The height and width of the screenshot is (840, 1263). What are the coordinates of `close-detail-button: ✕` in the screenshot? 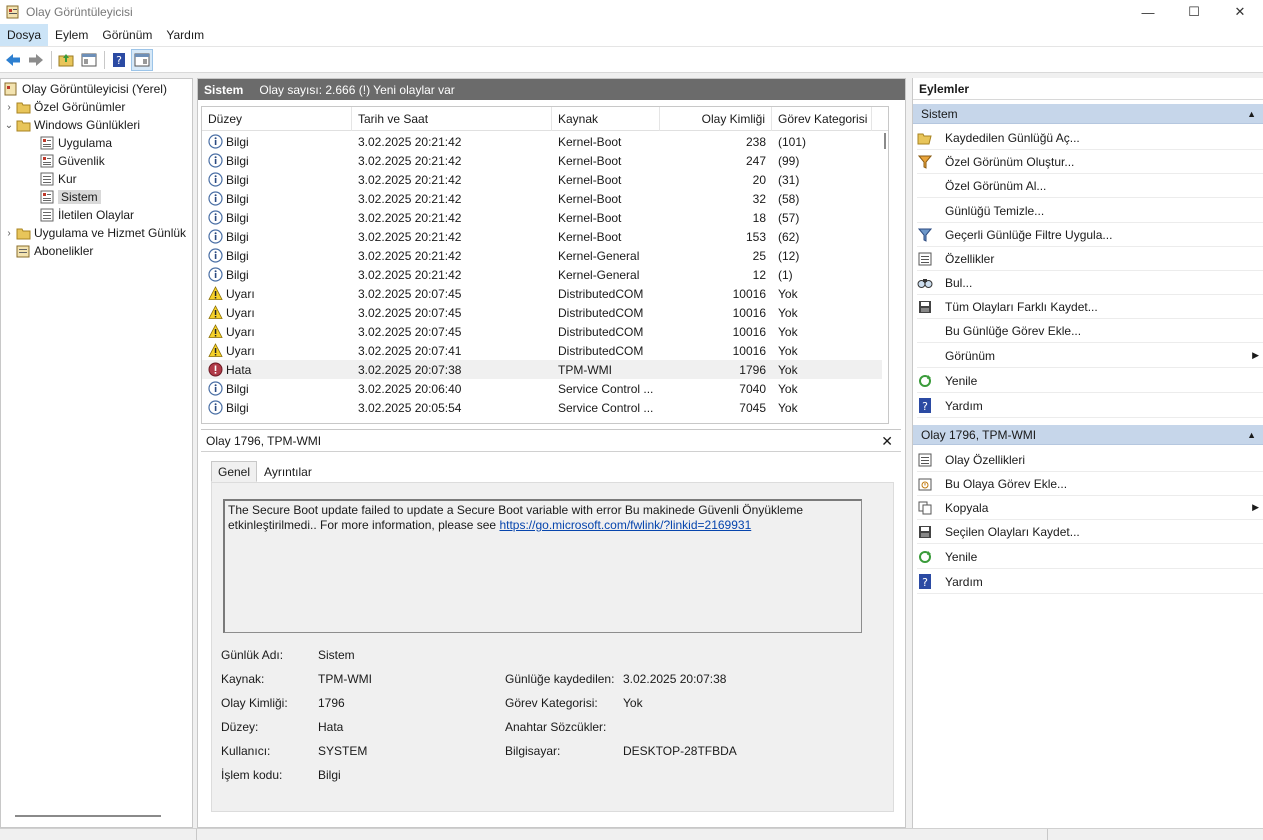 It's located at (887, 441).